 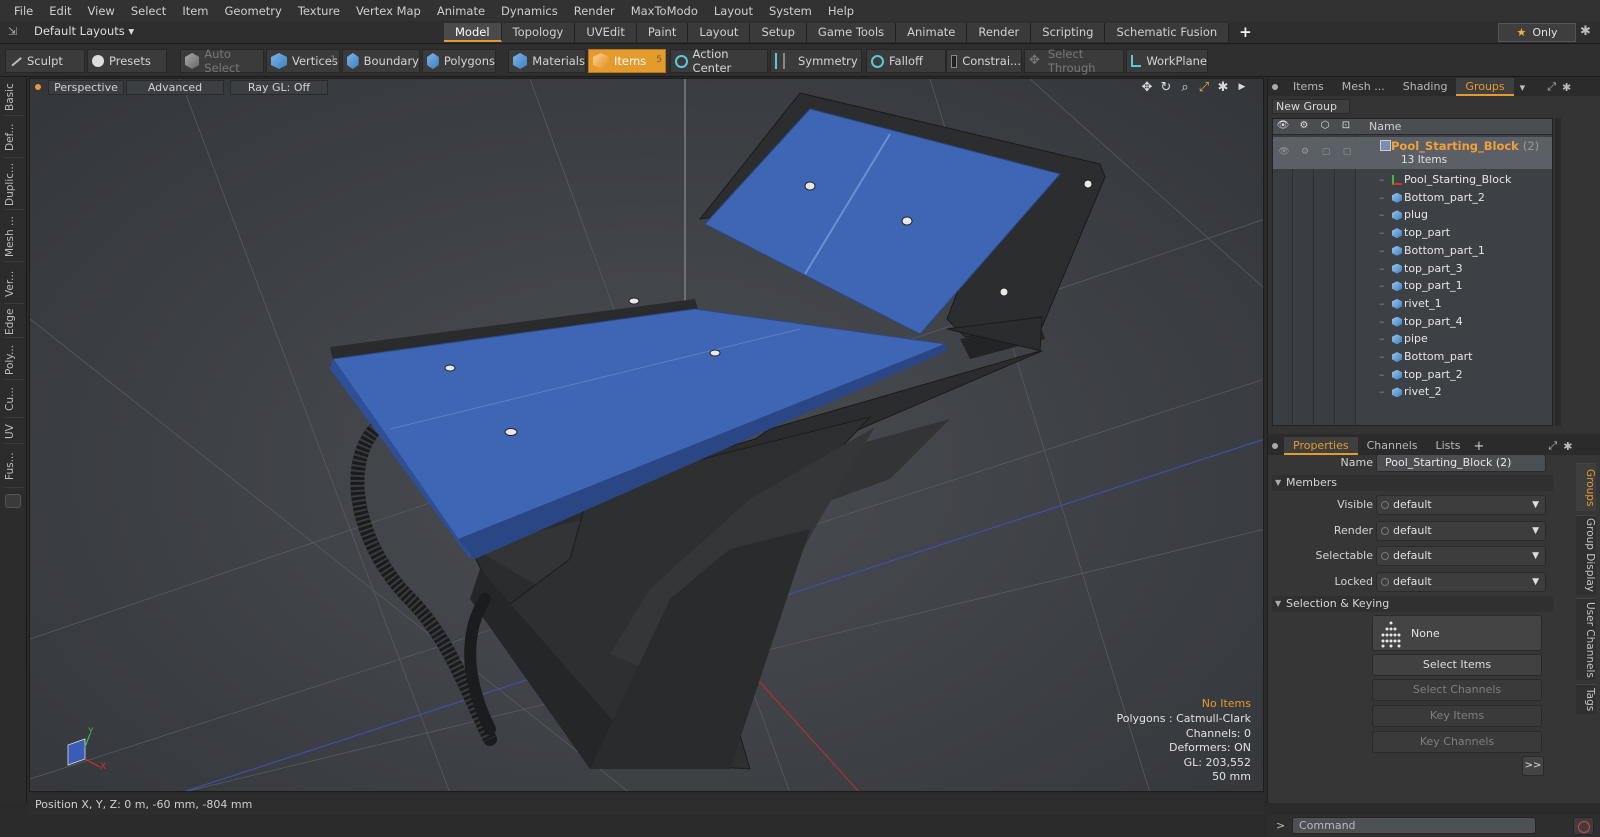 What do you see at coordinates (594, 11) in the screenshot?
I see `menu-item-render: Render` at bounding box center [594, 11].